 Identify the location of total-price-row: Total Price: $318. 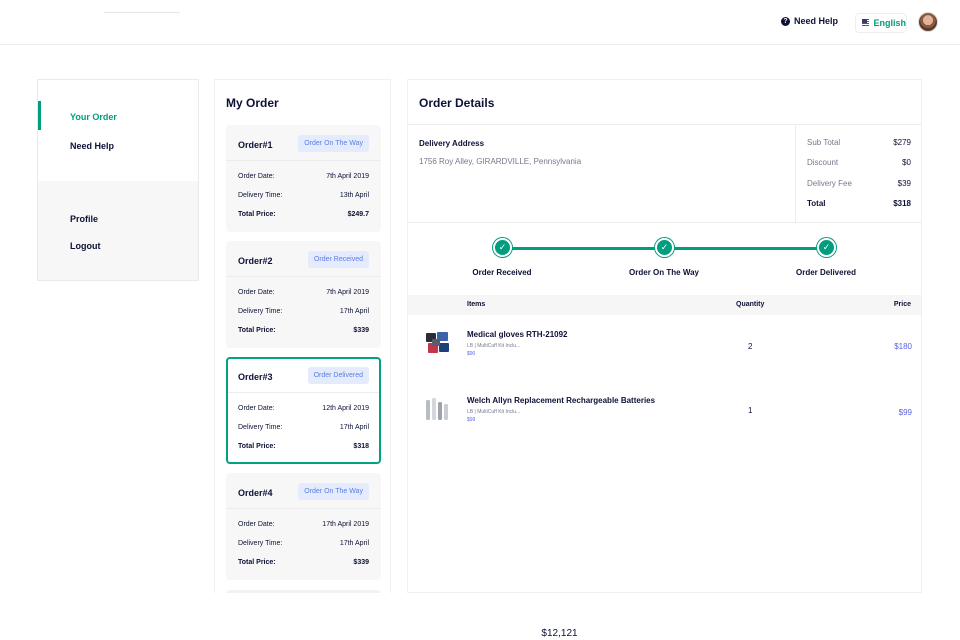
(303, 446).